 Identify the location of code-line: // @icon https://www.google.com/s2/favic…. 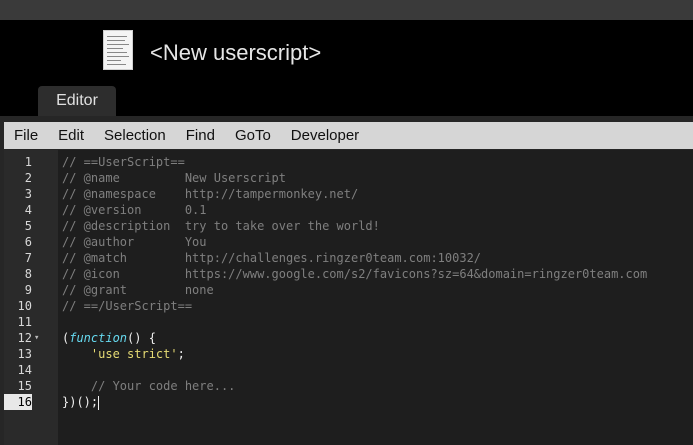
(355, 274).